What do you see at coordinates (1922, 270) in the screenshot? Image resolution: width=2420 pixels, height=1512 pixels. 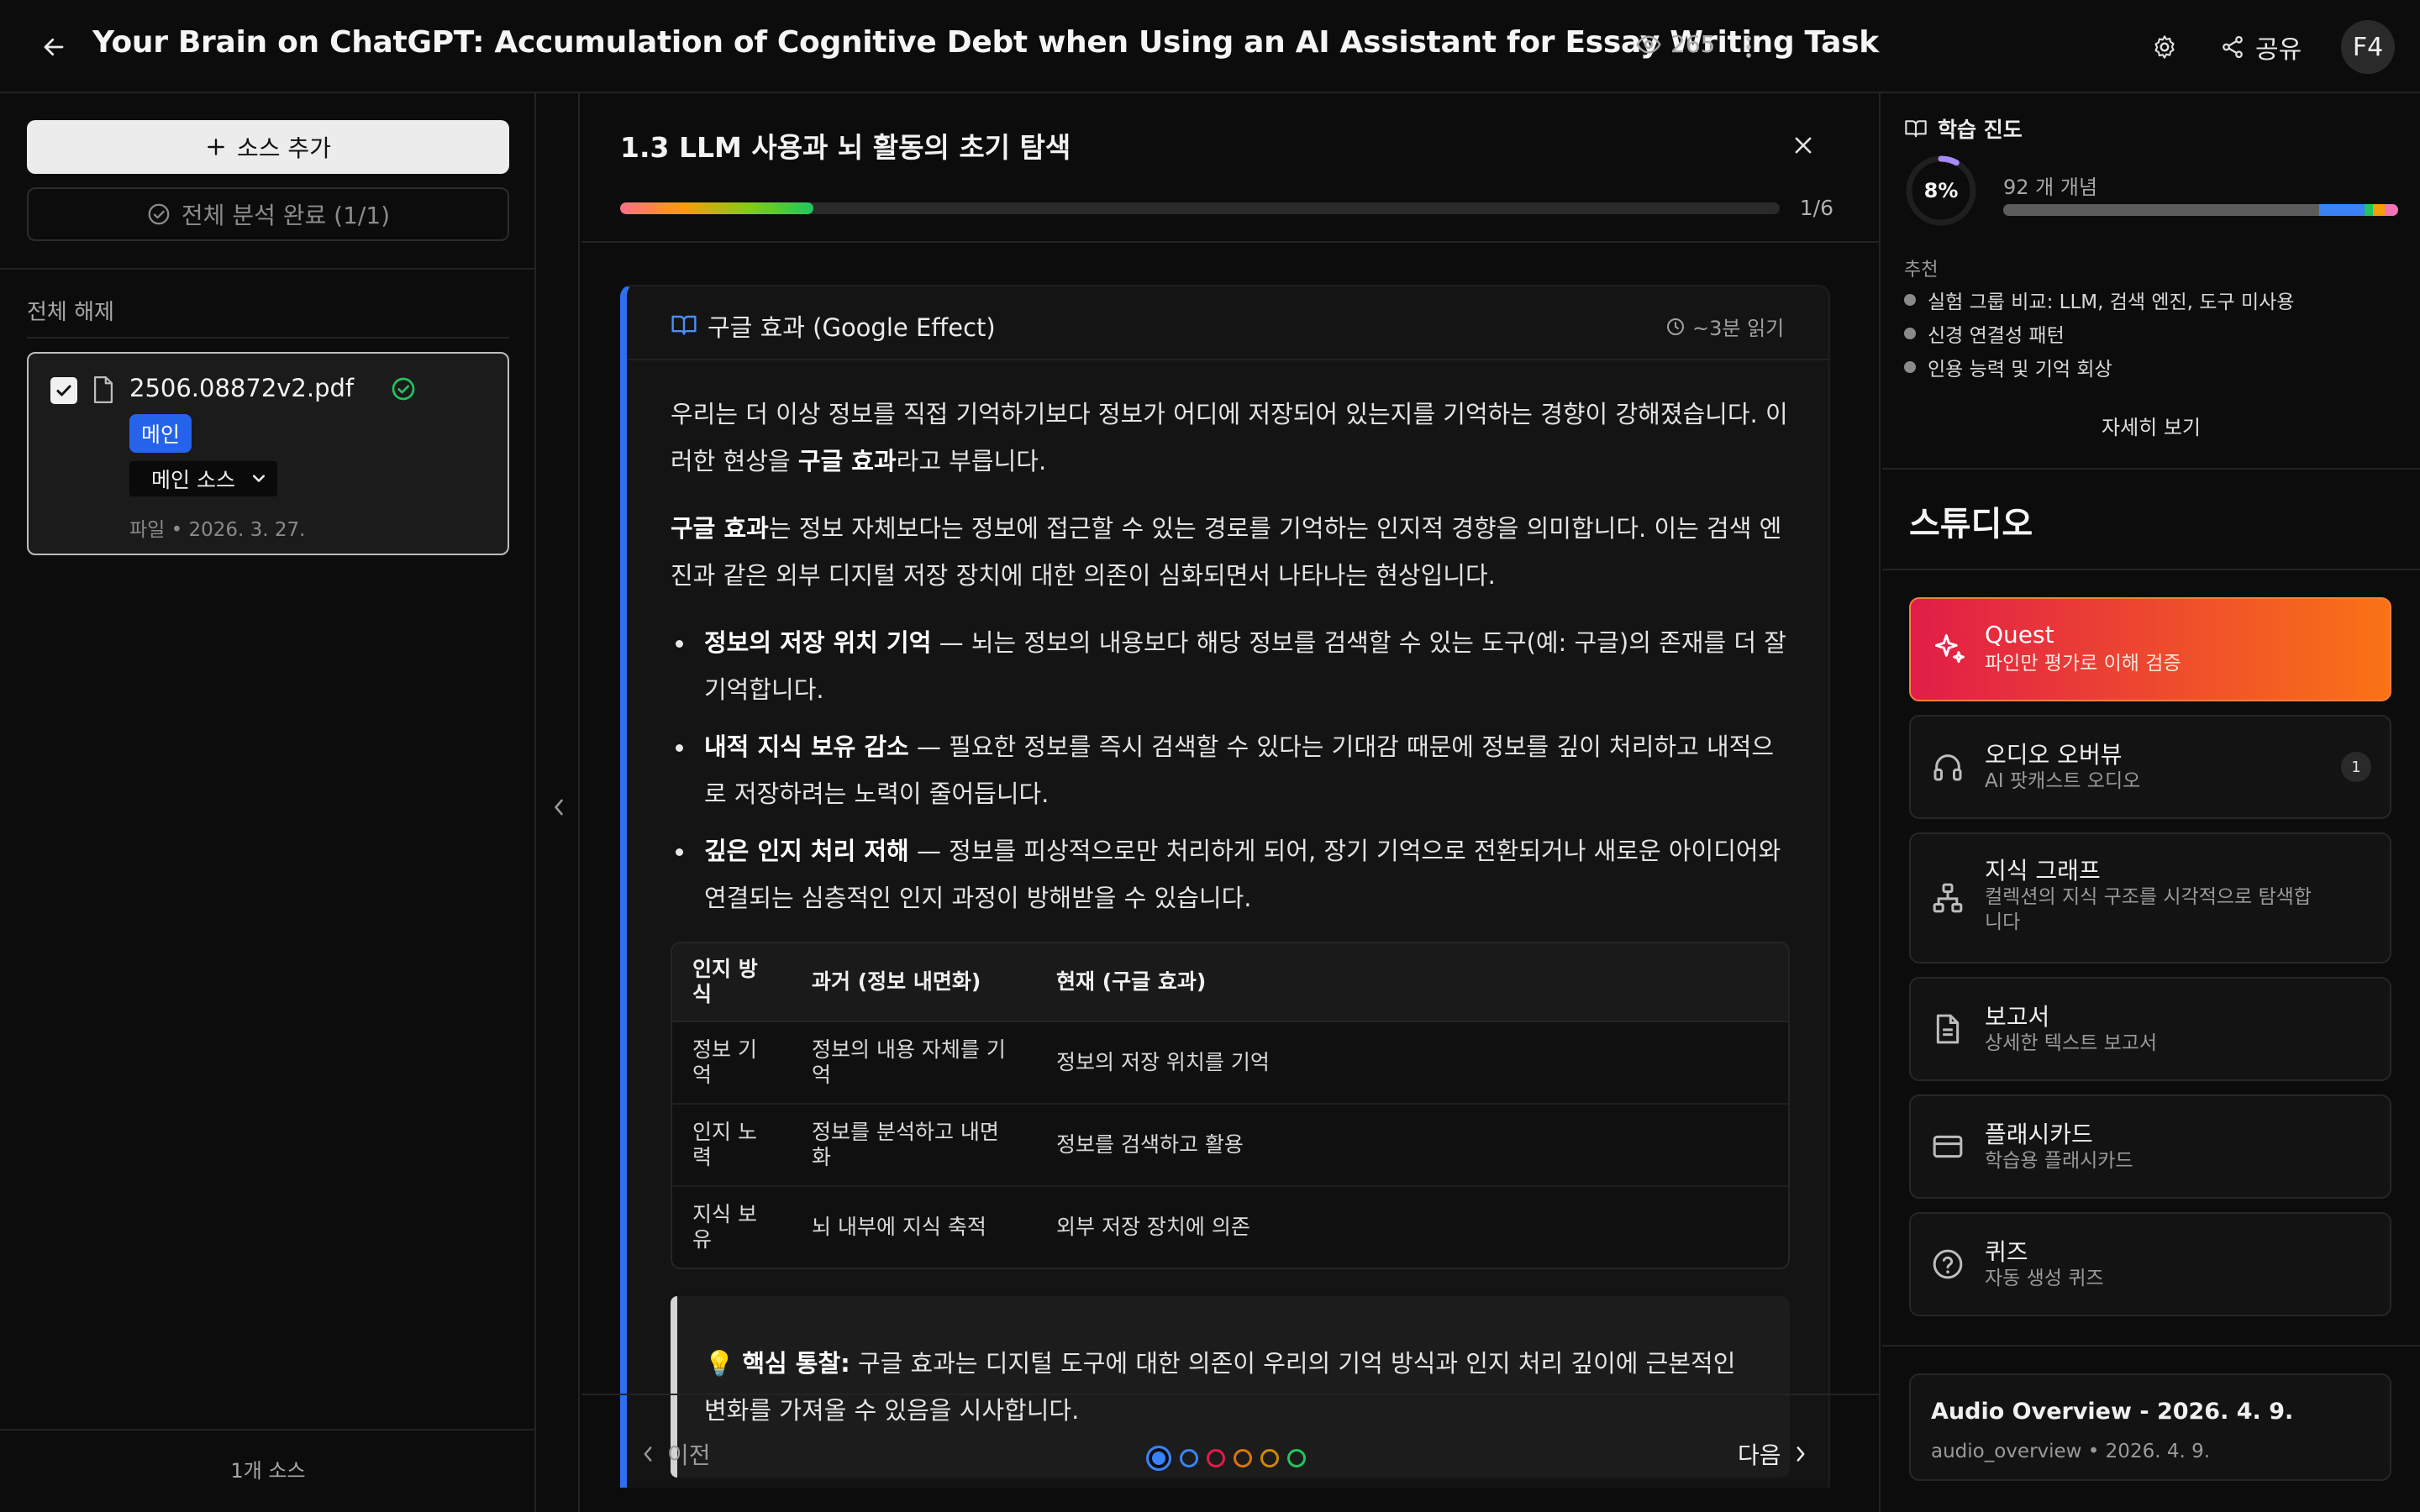 I see `recommend-label: 추천` at bounding box center [1922, 270].